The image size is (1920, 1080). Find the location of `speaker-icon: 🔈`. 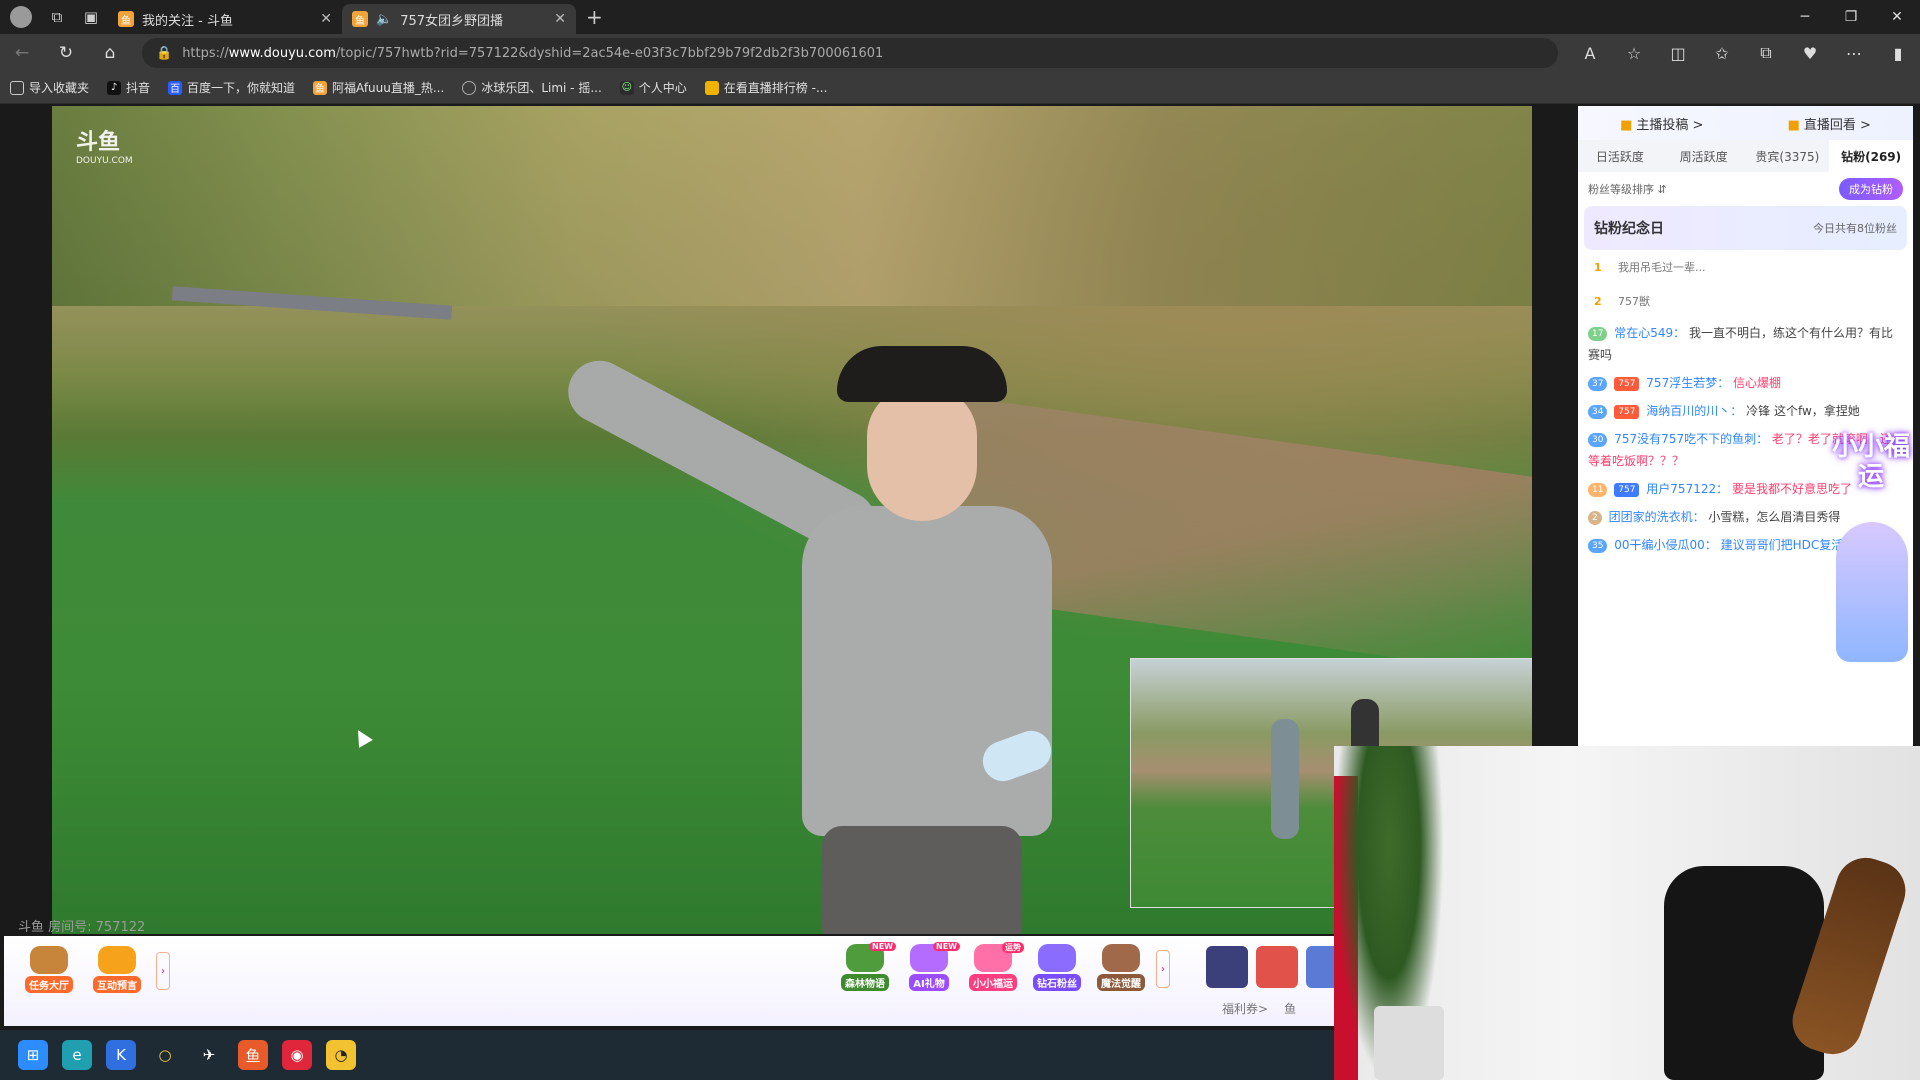

speaker-icon: 🔈 is located at coordinates (384, 19).